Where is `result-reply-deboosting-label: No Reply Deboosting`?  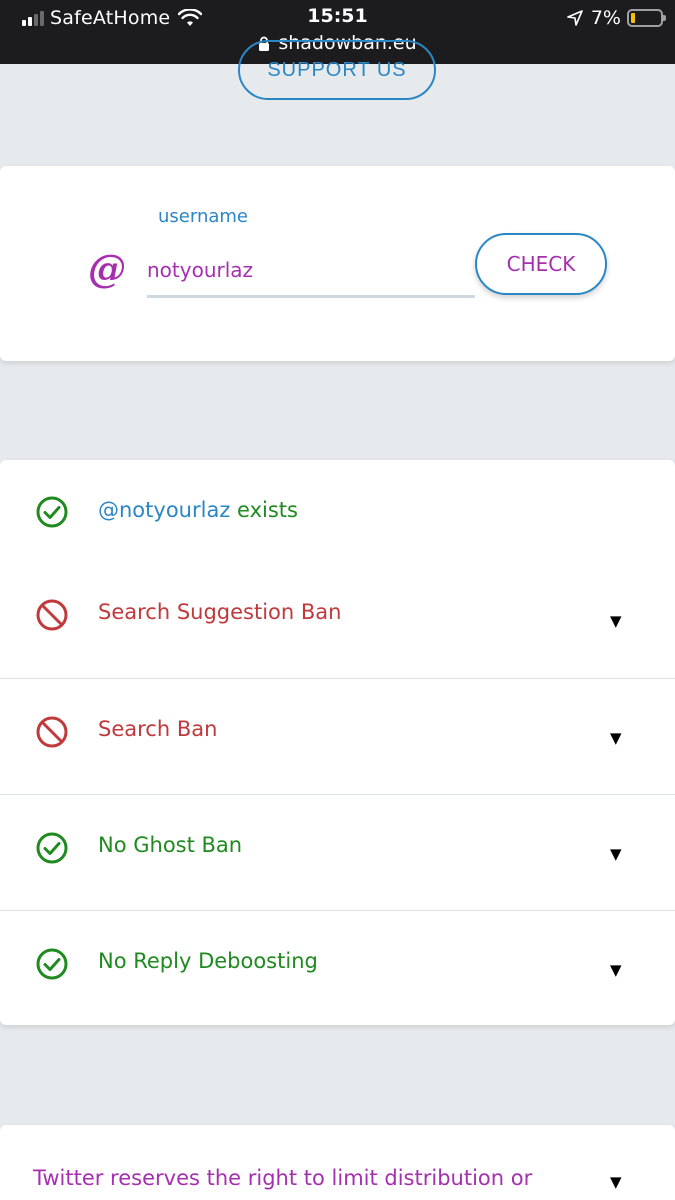
result-reply-deboosting-label: No Reply Deboosting is located at coordinates (208, 961).